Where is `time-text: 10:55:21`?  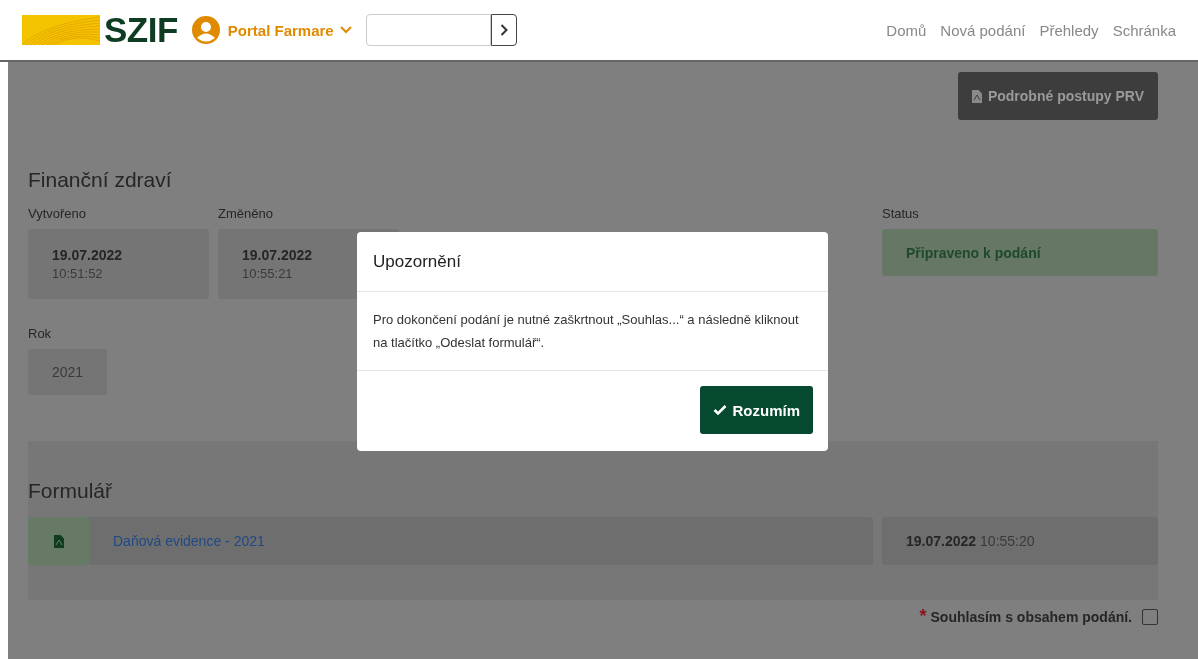
time-text: 10:55:21 is located at coordinates (268, 273).